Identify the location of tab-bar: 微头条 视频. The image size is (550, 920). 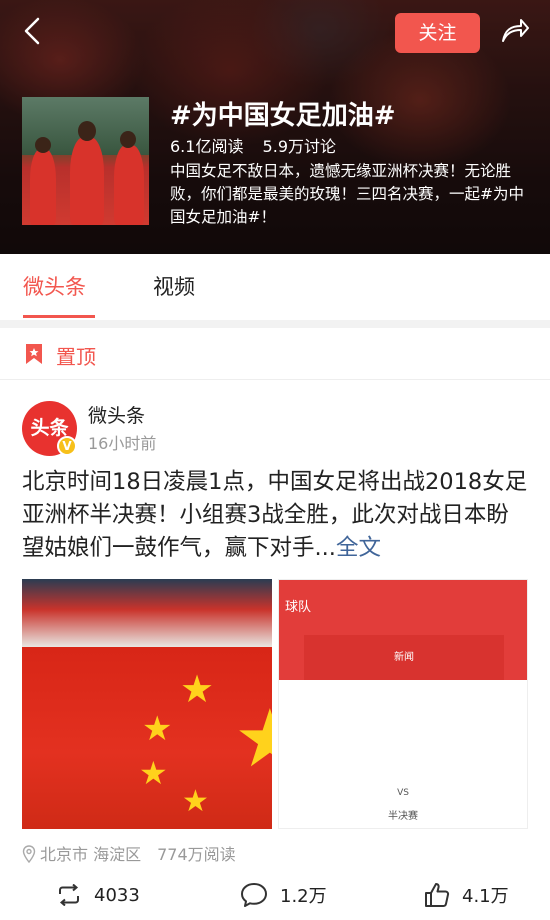
(275, 287).